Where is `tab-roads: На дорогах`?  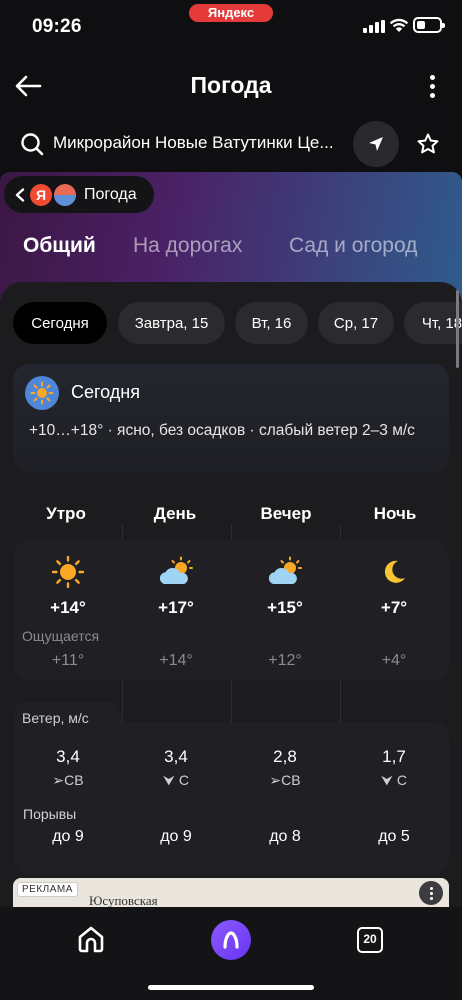 tab-roads: На дорогах is located at coordinates (187, 246).